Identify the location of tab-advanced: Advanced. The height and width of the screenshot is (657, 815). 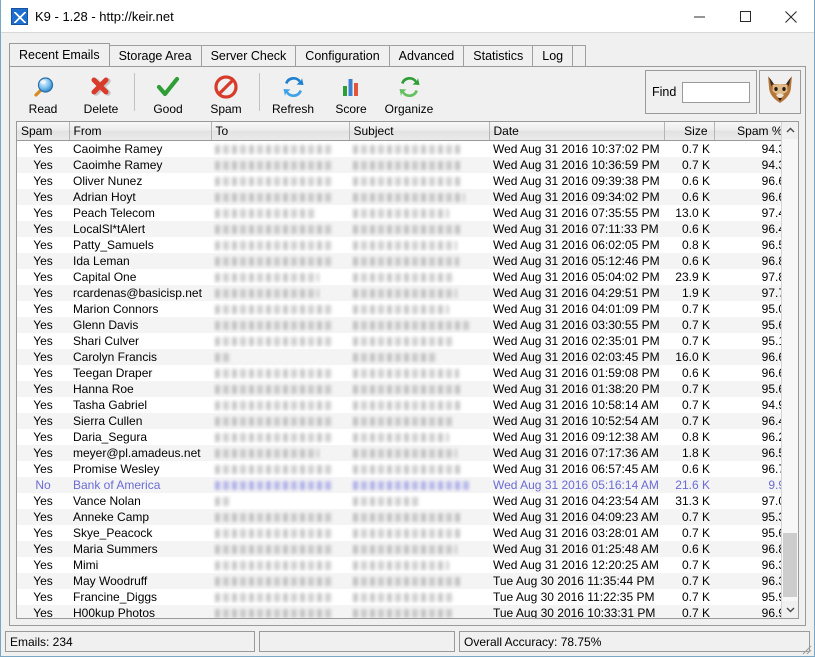
(426, 55).